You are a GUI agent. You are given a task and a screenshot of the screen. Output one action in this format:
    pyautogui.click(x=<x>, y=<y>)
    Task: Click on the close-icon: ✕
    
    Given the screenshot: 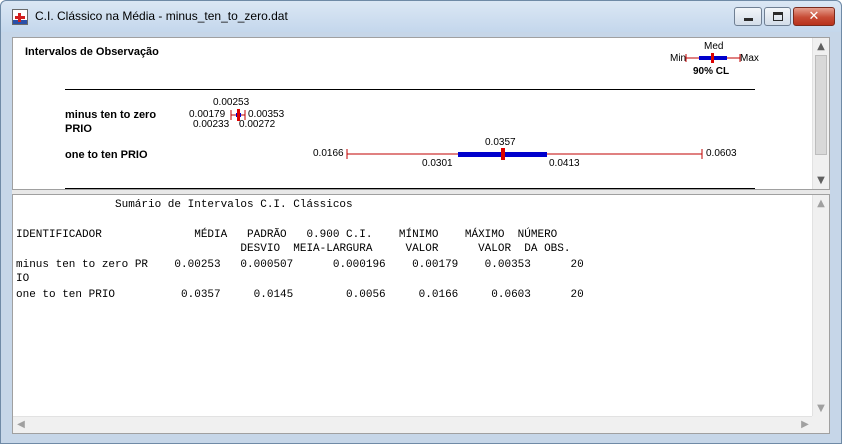 What is the action you would take?
    pyautogui.click(x=814, y=16)
    